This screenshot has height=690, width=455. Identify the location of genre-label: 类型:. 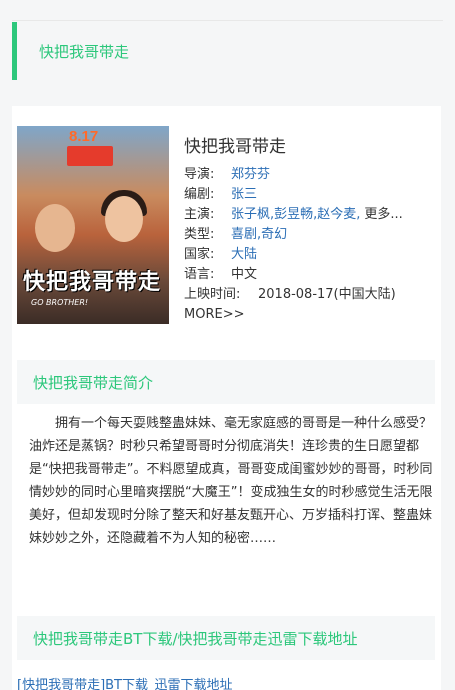
(199, 234).